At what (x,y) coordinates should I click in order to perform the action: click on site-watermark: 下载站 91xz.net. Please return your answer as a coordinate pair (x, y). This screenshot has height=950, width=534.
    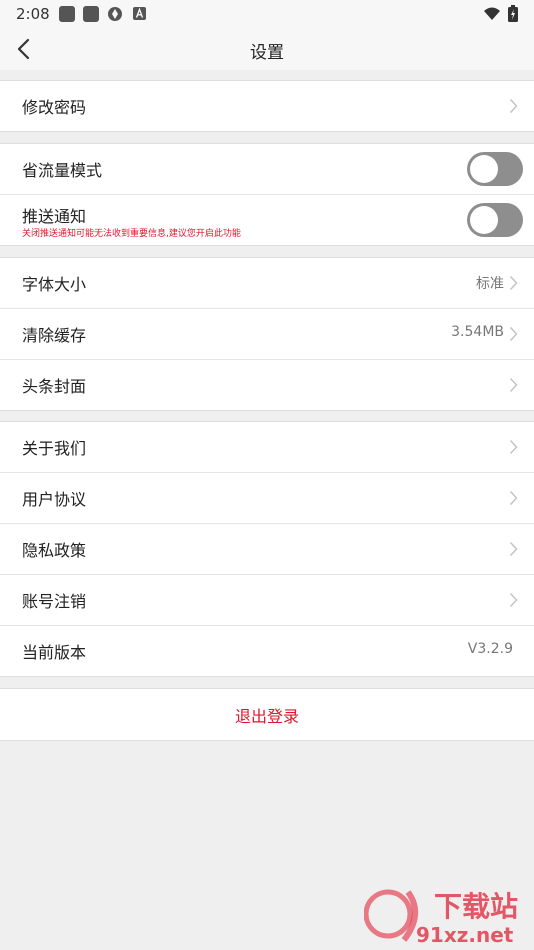
    Looking at the image, I should click on (446, 915).